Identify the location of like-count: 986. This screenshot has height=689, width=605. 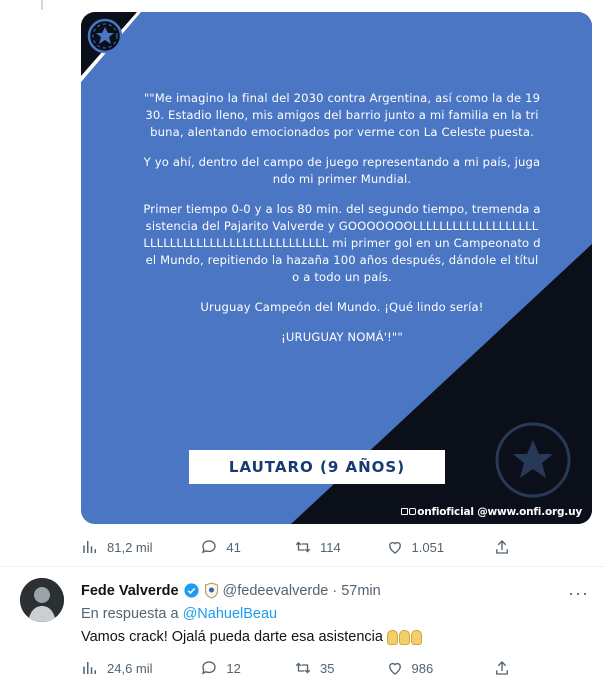
(422, 668).